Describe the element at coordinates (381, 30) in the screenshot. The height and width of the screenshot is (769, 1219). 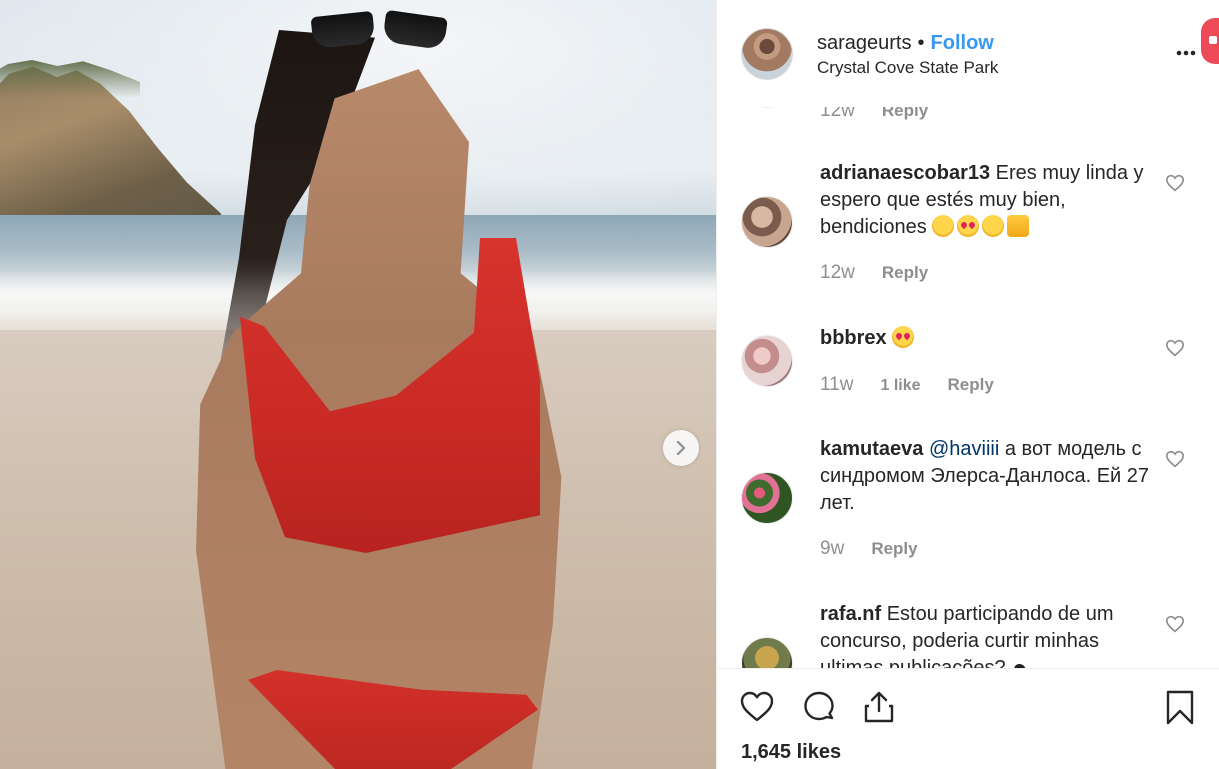
I see `photo-sunglasses` at that location.